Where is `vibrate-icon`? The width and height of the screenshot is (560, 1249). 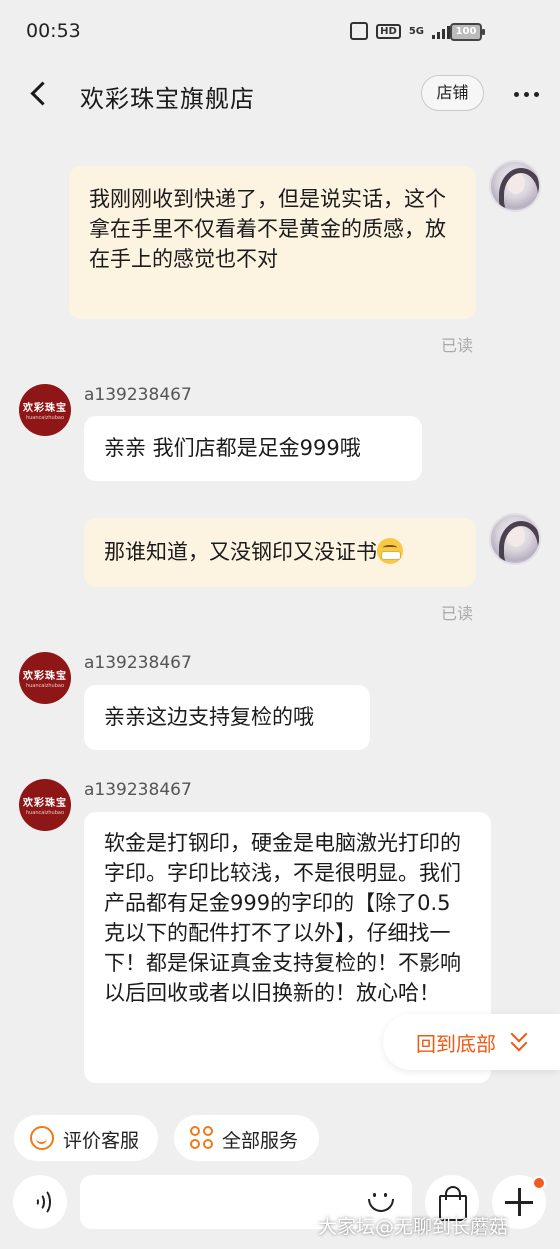
vibrate-icon is located at coordinates (359, 31).